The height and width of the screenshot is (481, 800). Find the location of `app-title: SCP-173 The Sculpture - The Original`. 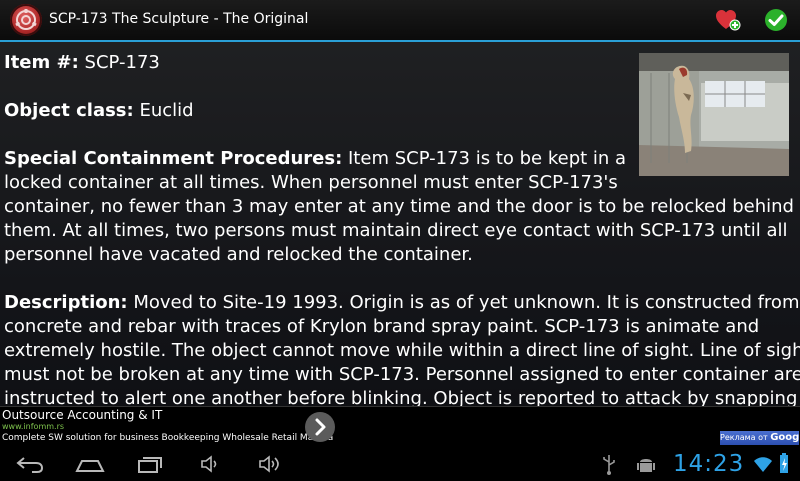

app-title: SCP-173 The Sculpture - The Original is located at coordinates (179, 19).